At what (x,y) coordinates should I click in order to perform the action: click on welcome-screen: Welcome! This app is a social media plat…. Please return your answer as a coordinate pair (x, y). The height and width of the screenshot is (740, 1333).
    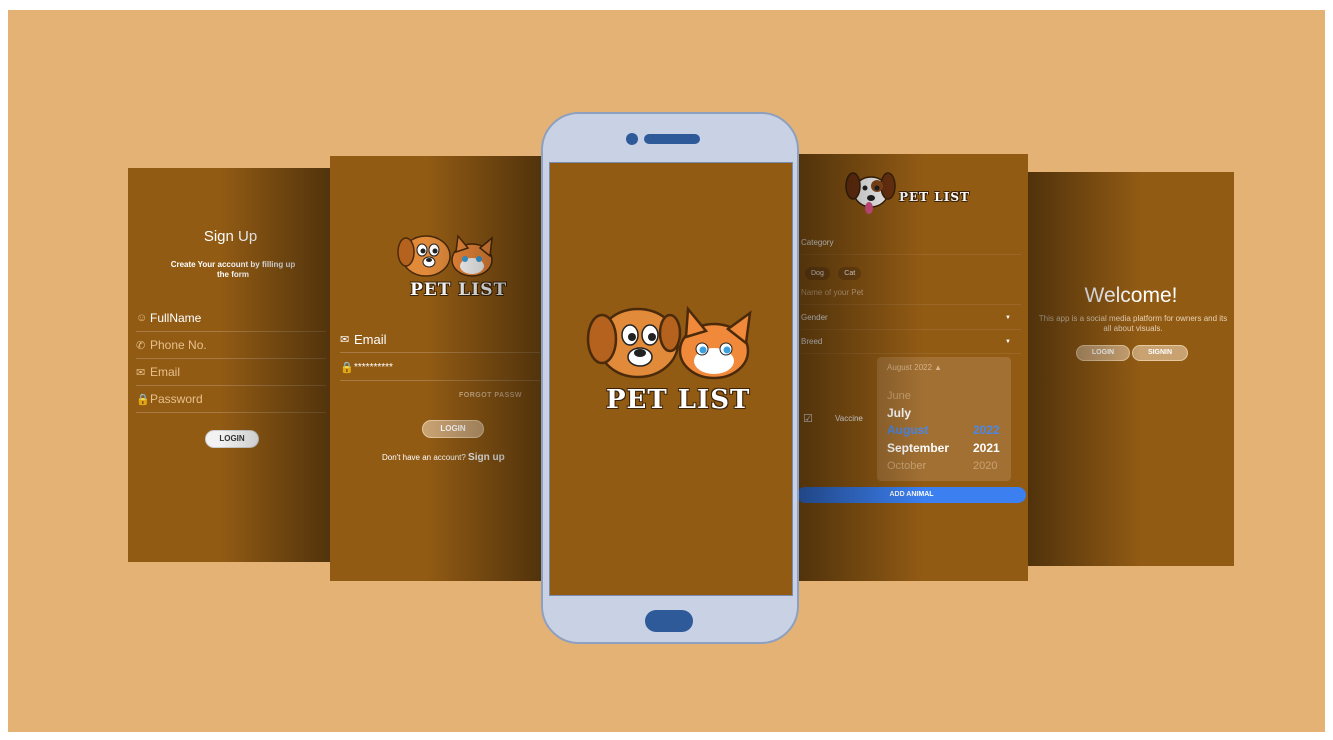
    Looking at the image, I should click on (1131, 369).